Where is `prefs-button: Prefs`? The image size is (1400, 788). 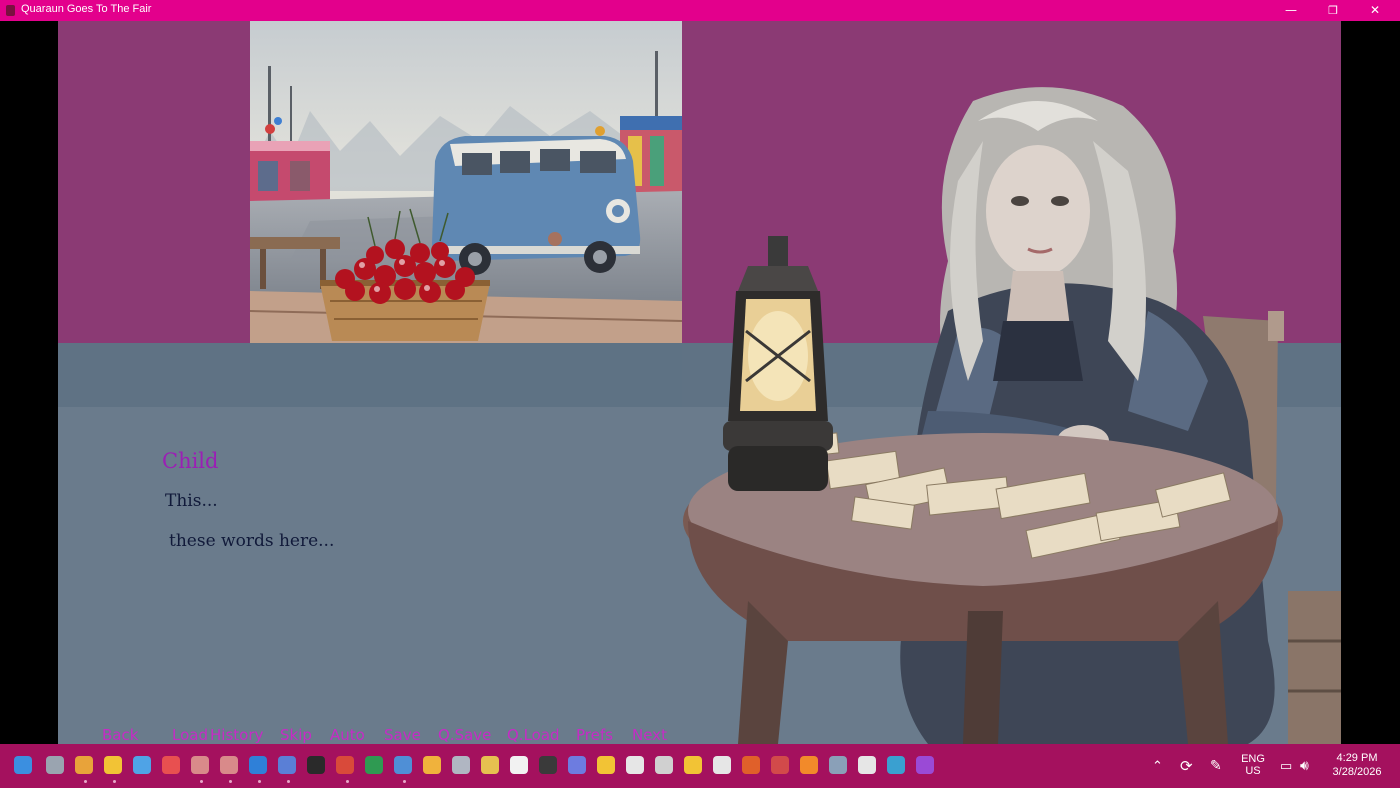
prefs-button: Prefs is located at coordinates (594, 735).